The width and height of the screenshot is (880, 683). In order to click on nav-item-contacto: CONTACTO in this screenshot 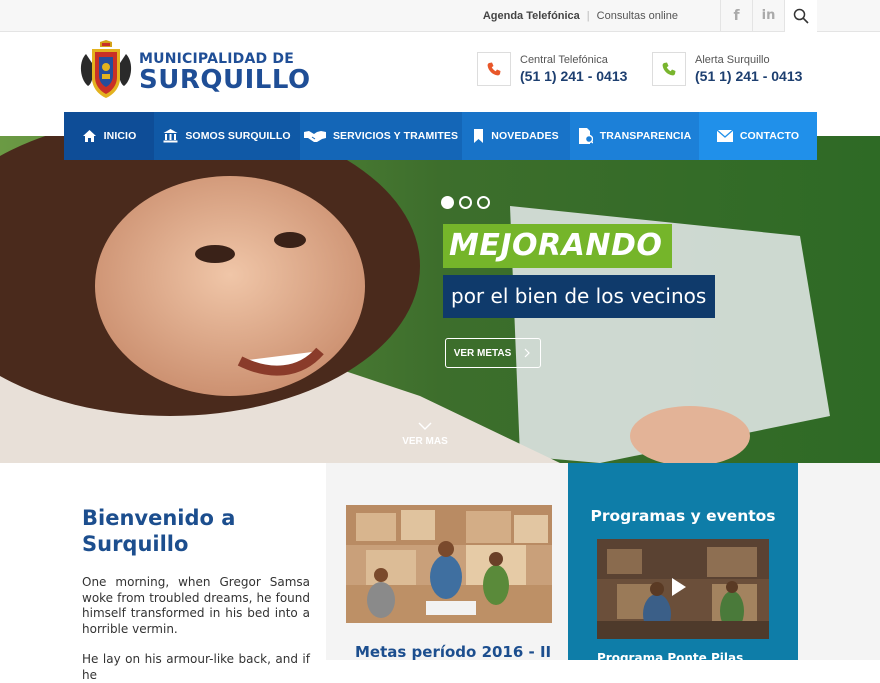, I will do `click(758, 136)`.